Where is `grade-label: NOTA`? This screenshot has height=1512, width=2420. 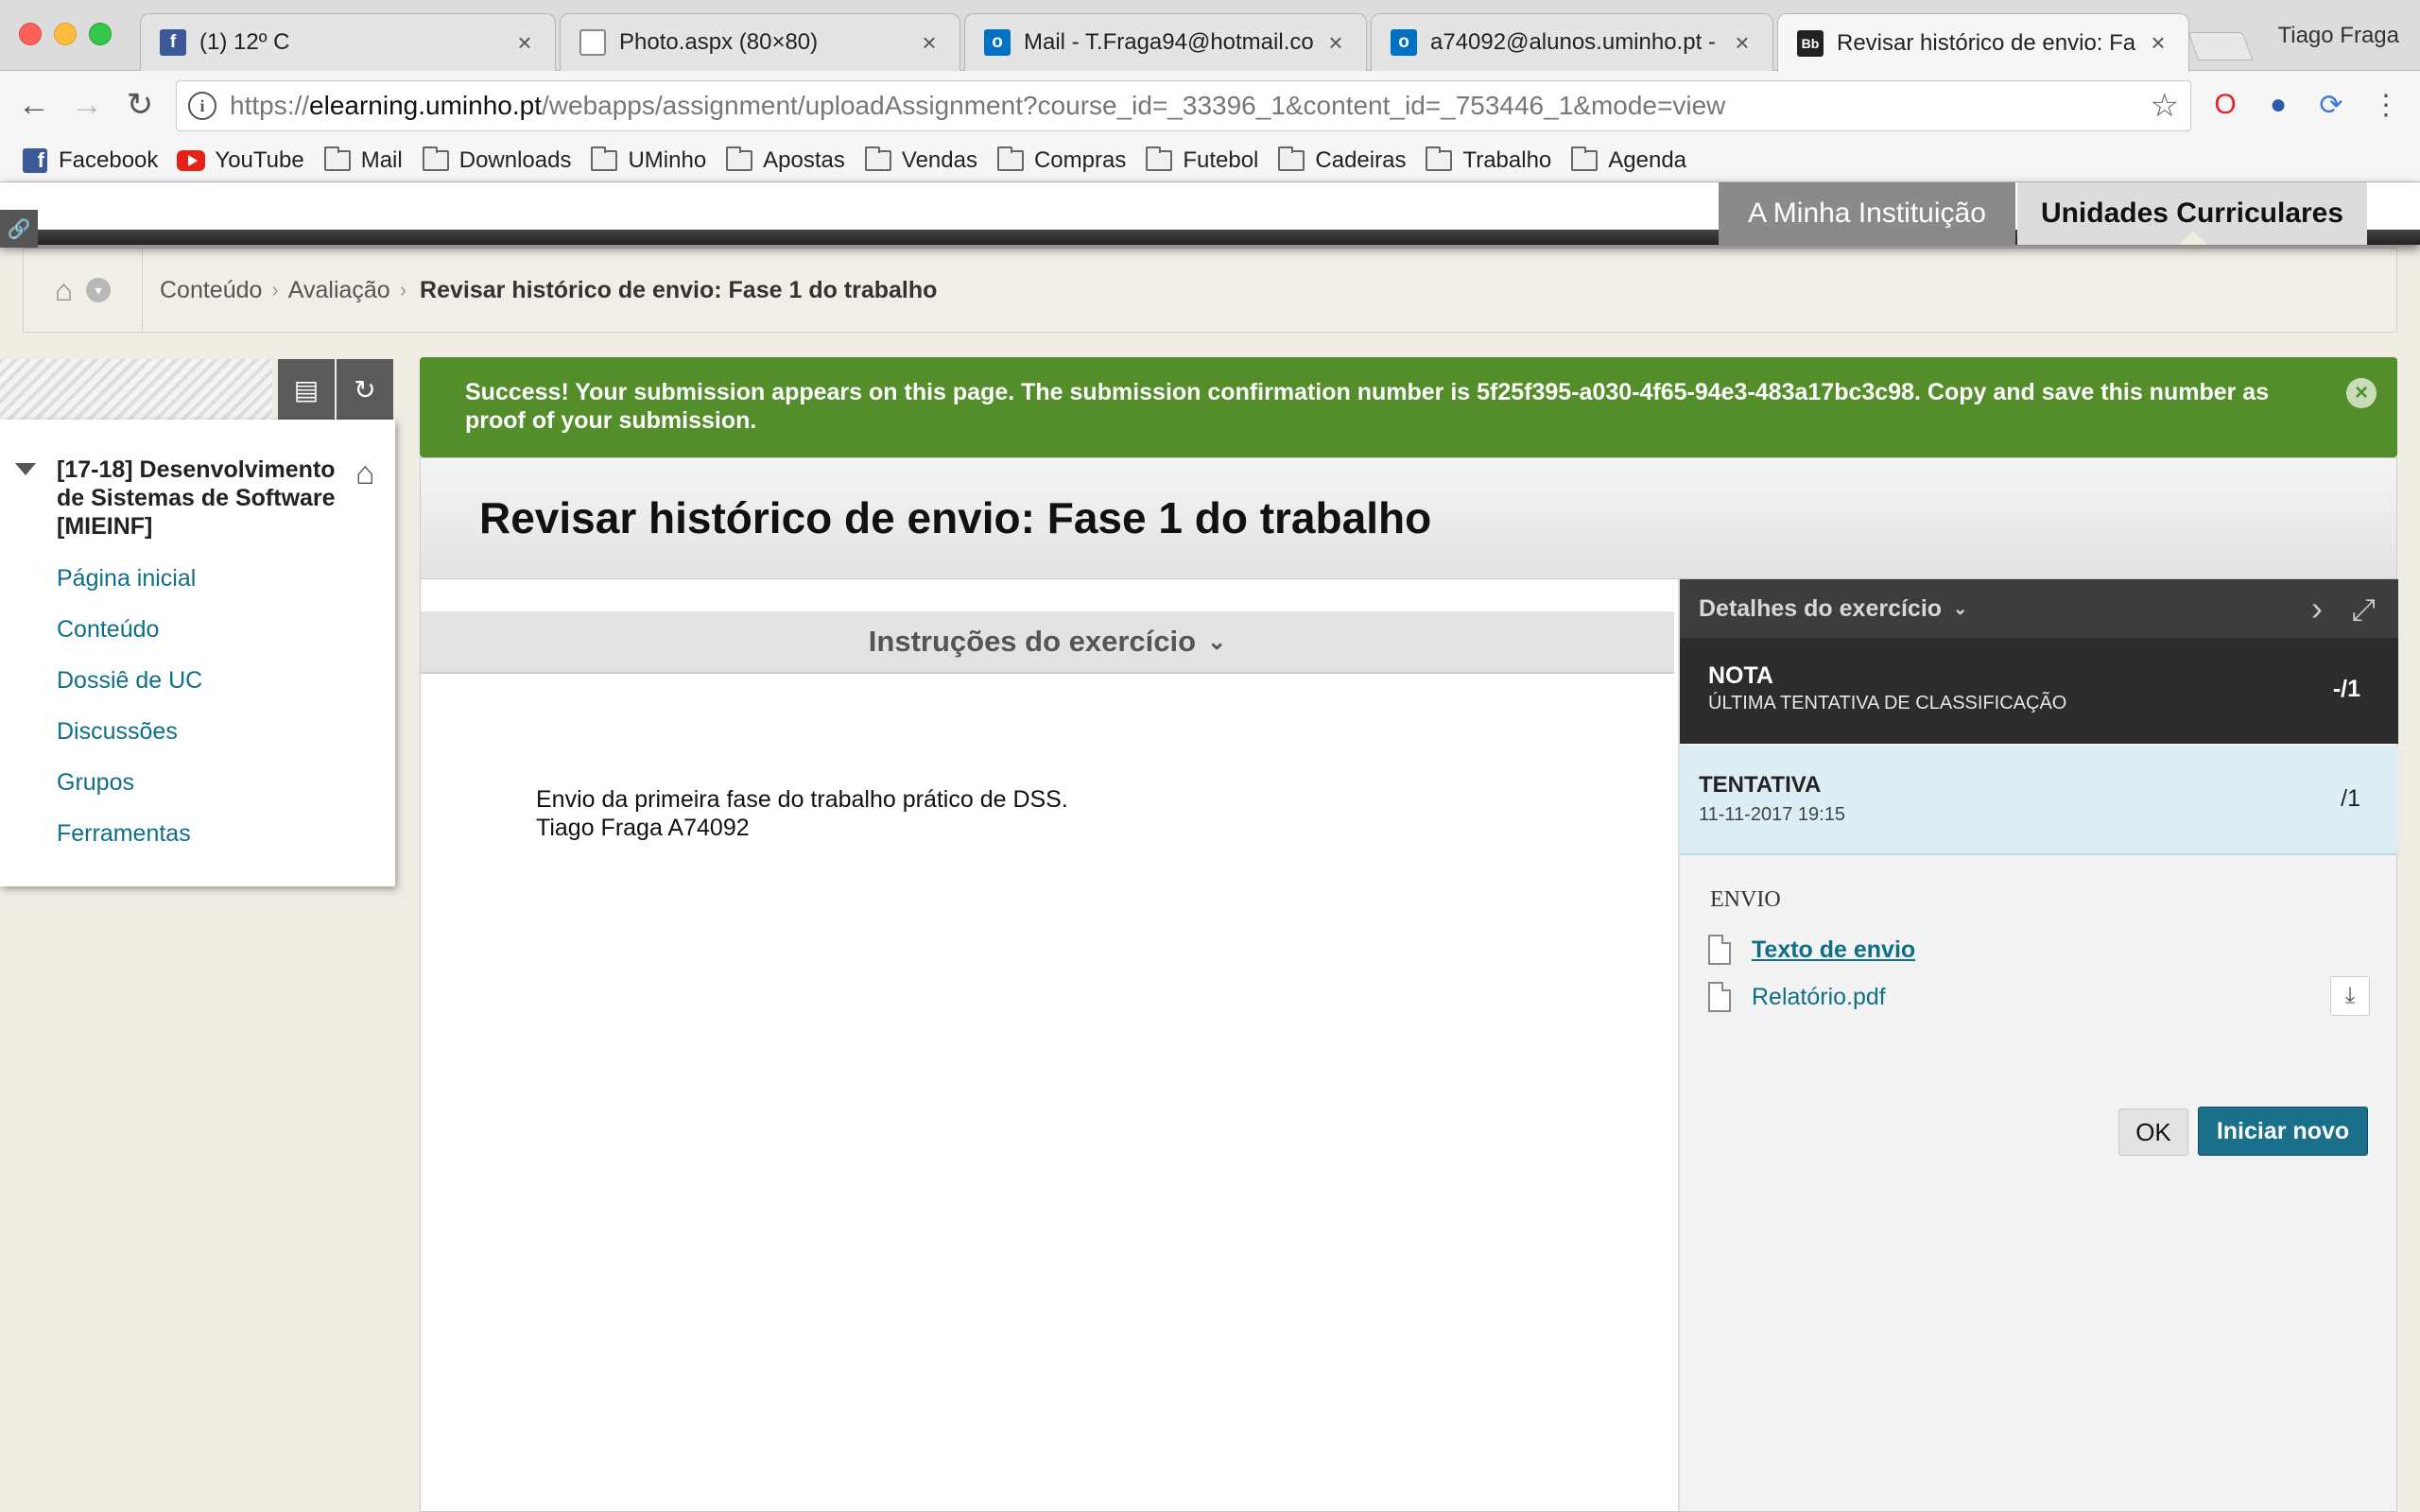
grade-label: NOTA is located at coordinates (1740, 675).